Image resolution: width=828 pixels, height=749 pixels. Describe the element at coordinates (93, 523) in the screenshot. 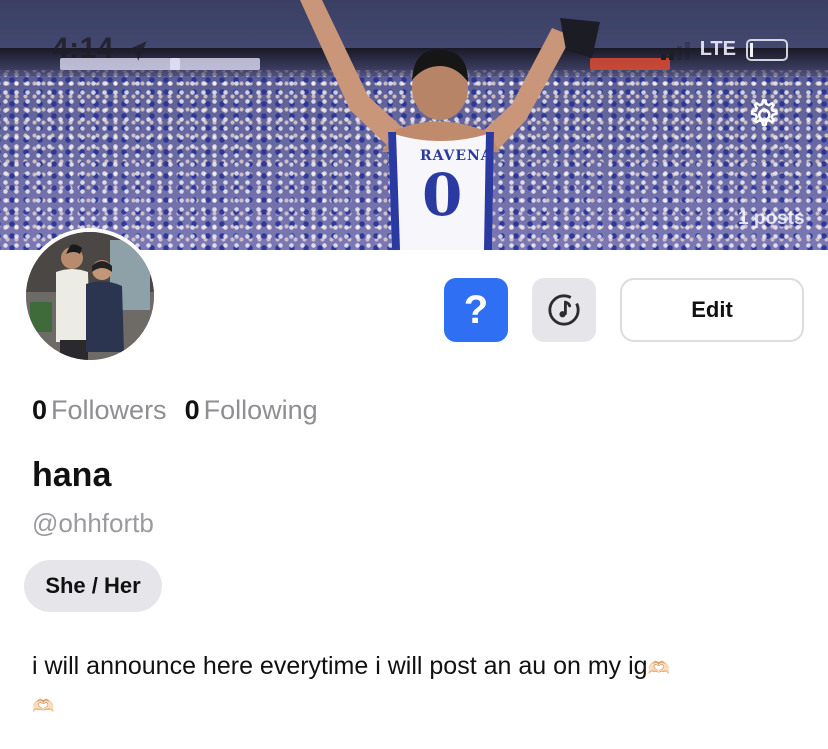

I see `username: @ohhfortb` at that location.